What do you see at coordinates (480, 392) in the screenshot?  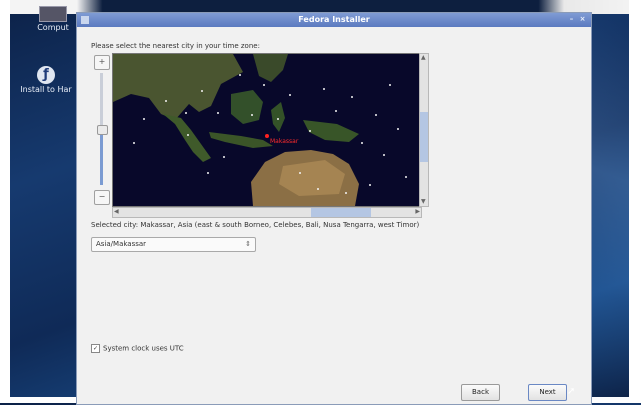 I see `back-button: Back` at bounding box center [480, 392].